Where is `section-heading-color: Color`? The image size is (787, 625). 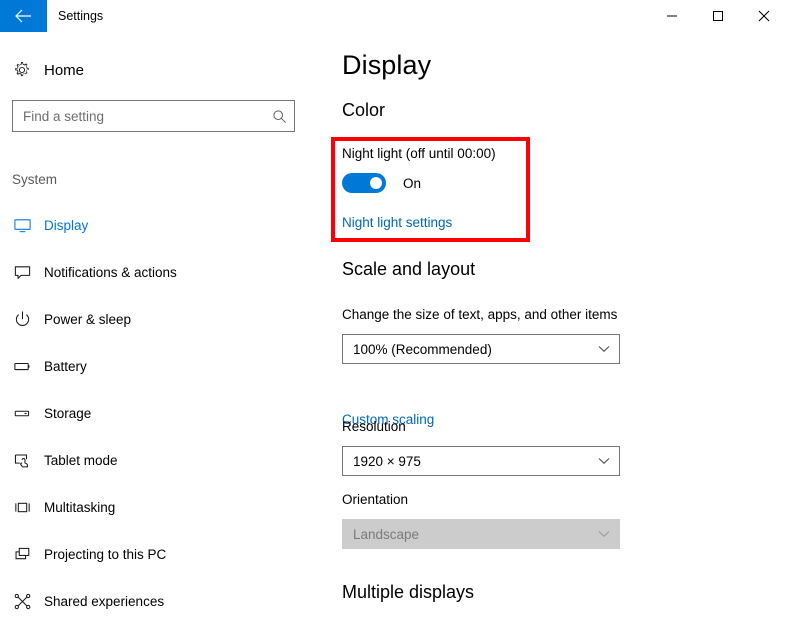 section-heading-color: Color is located at coordinates (364, 110).